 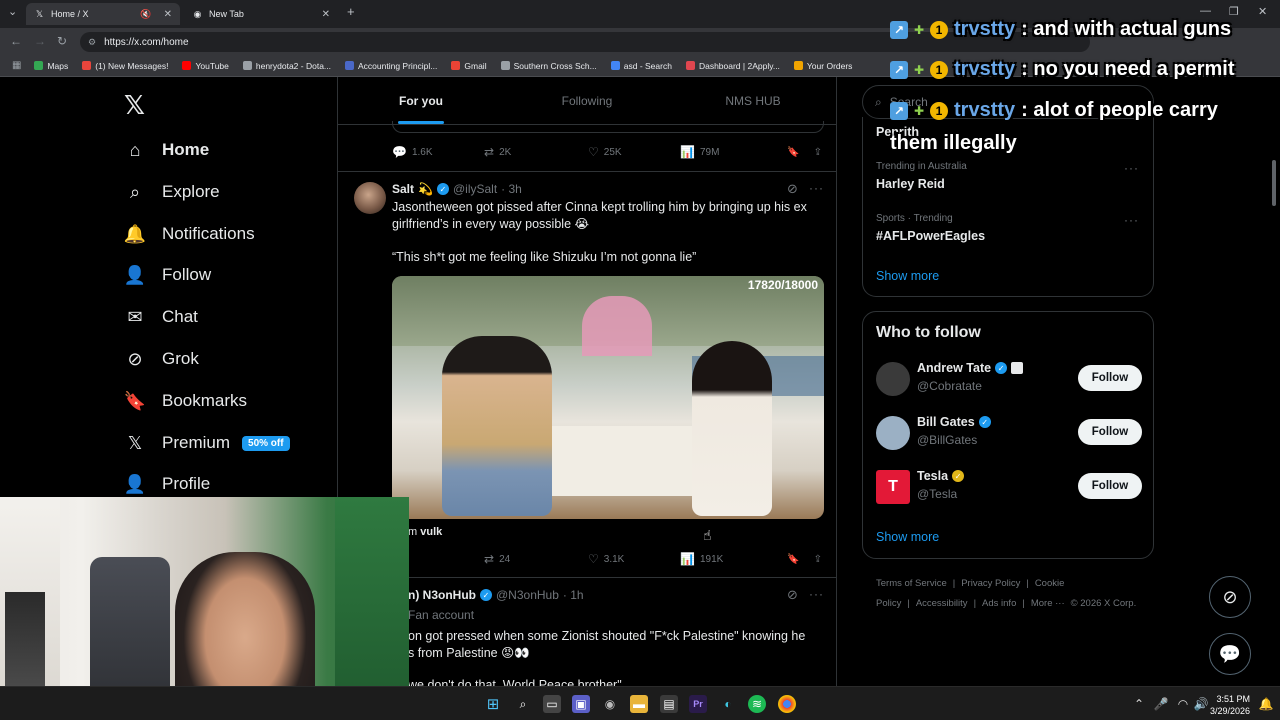 I want to click on tray-chevron-icon: ⌃, so click(x=1139, y=704).